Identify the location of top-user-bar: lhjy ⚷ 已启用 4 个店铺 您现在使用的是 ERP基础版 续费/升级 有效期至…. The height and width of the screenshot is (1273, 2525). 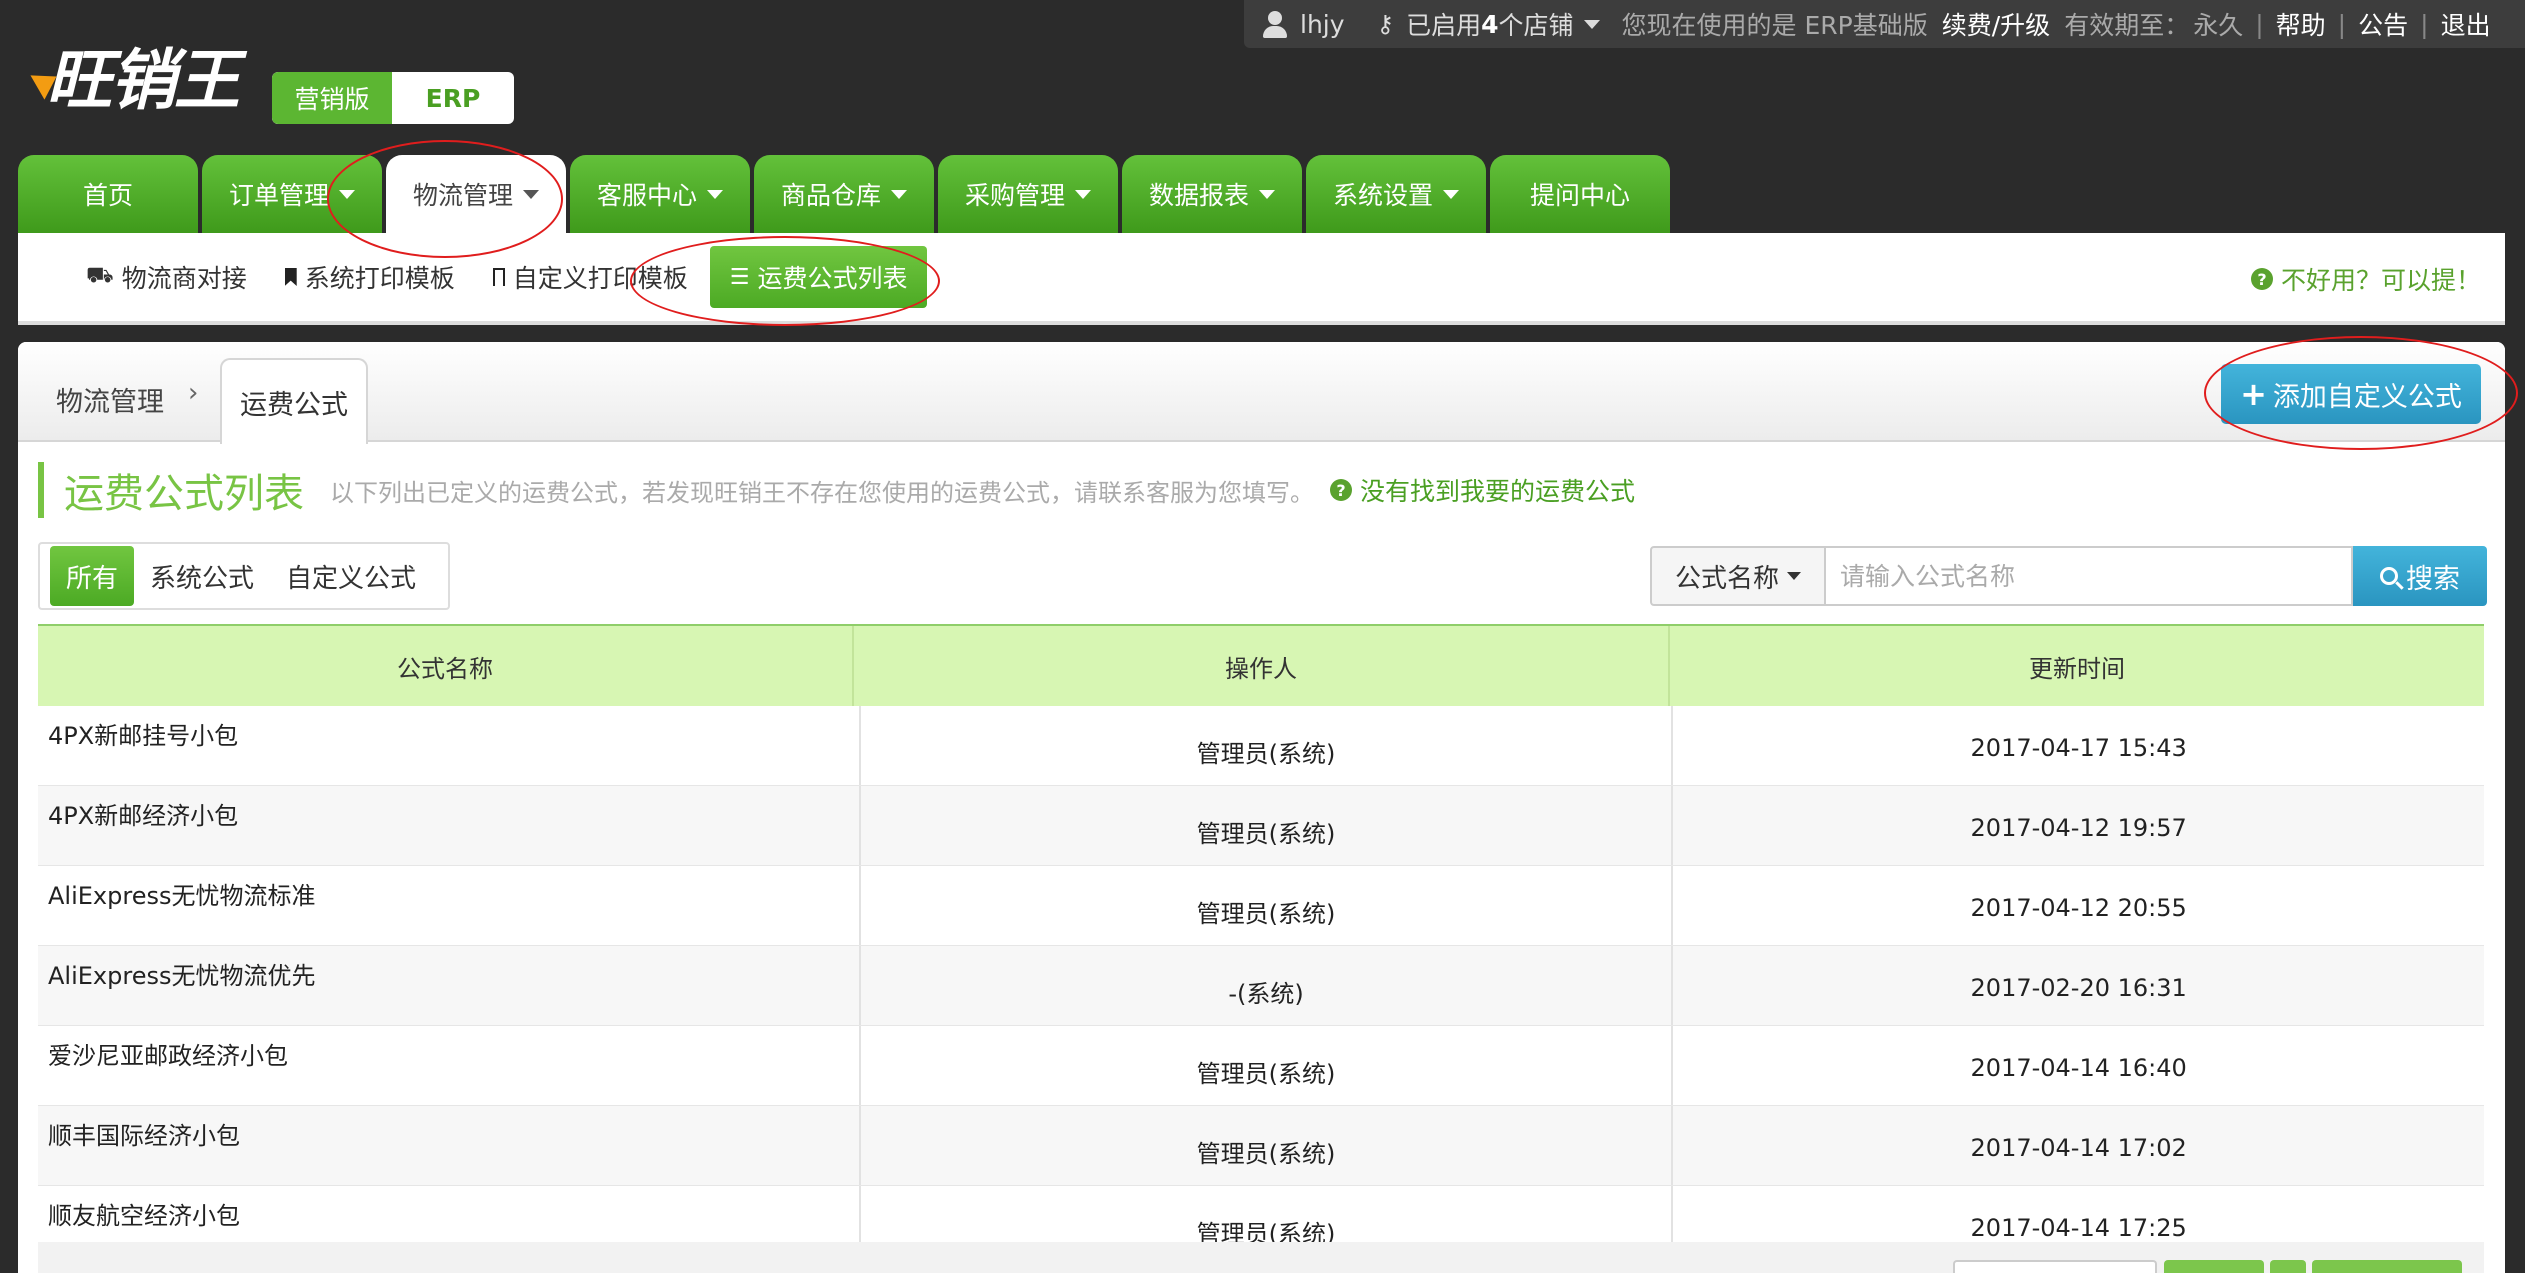
(1884, 24).